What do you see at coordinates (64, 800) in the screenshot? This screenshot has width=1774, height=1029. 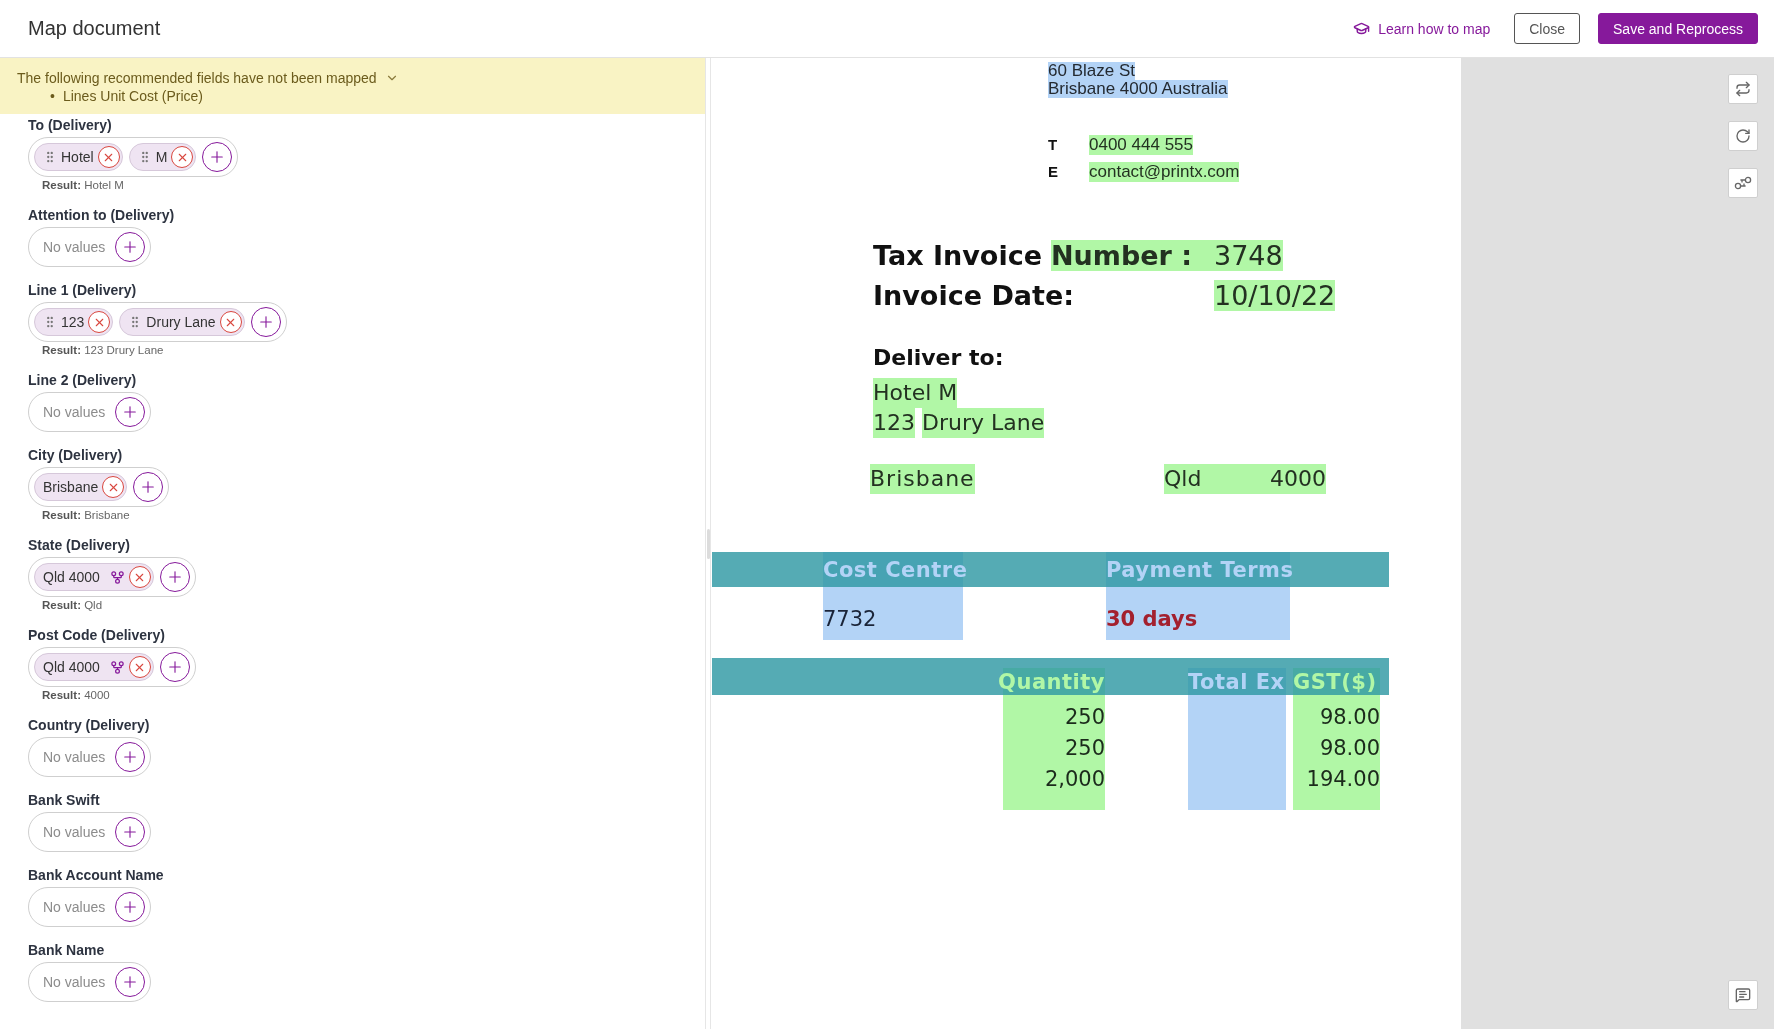 I see `field-label: Bank Swift` at bounding box center [64, 800].